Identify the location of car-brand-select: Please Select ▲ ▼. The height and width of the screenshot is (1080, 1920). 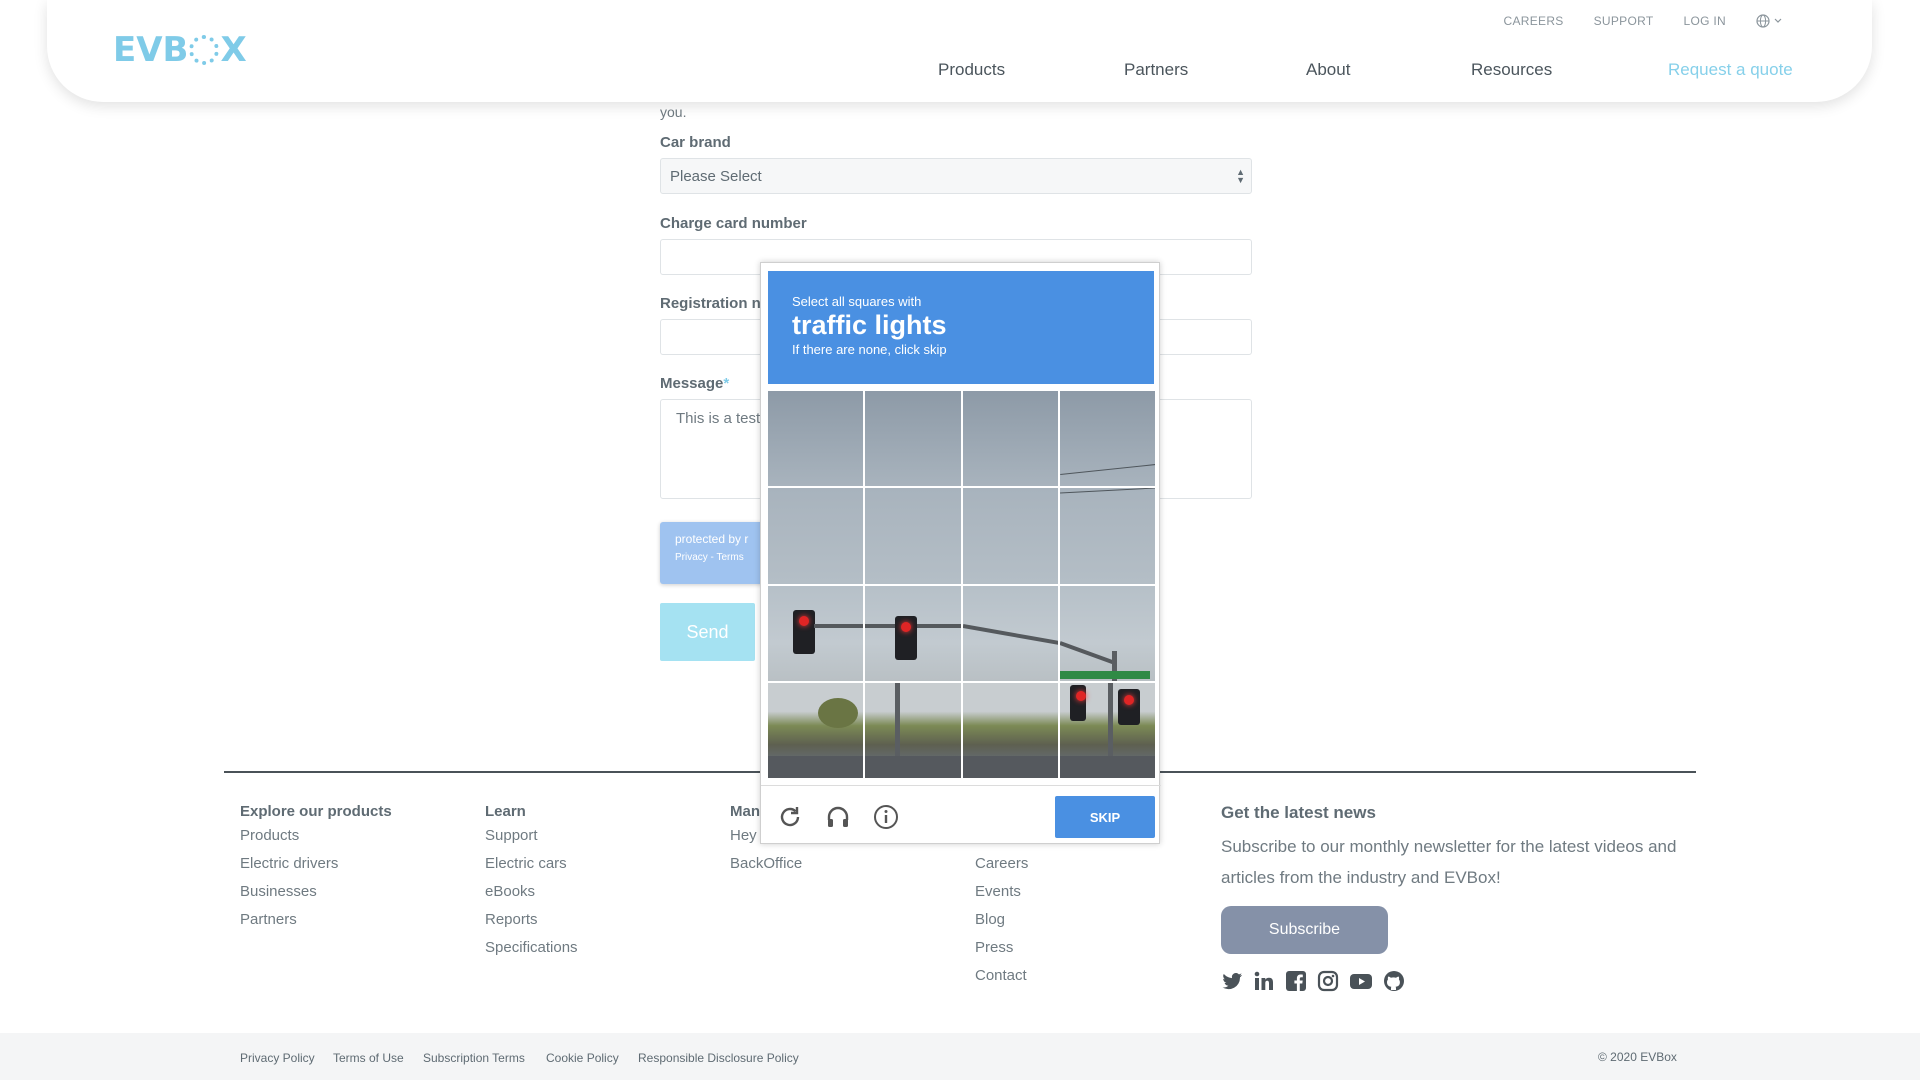
(956, 176).